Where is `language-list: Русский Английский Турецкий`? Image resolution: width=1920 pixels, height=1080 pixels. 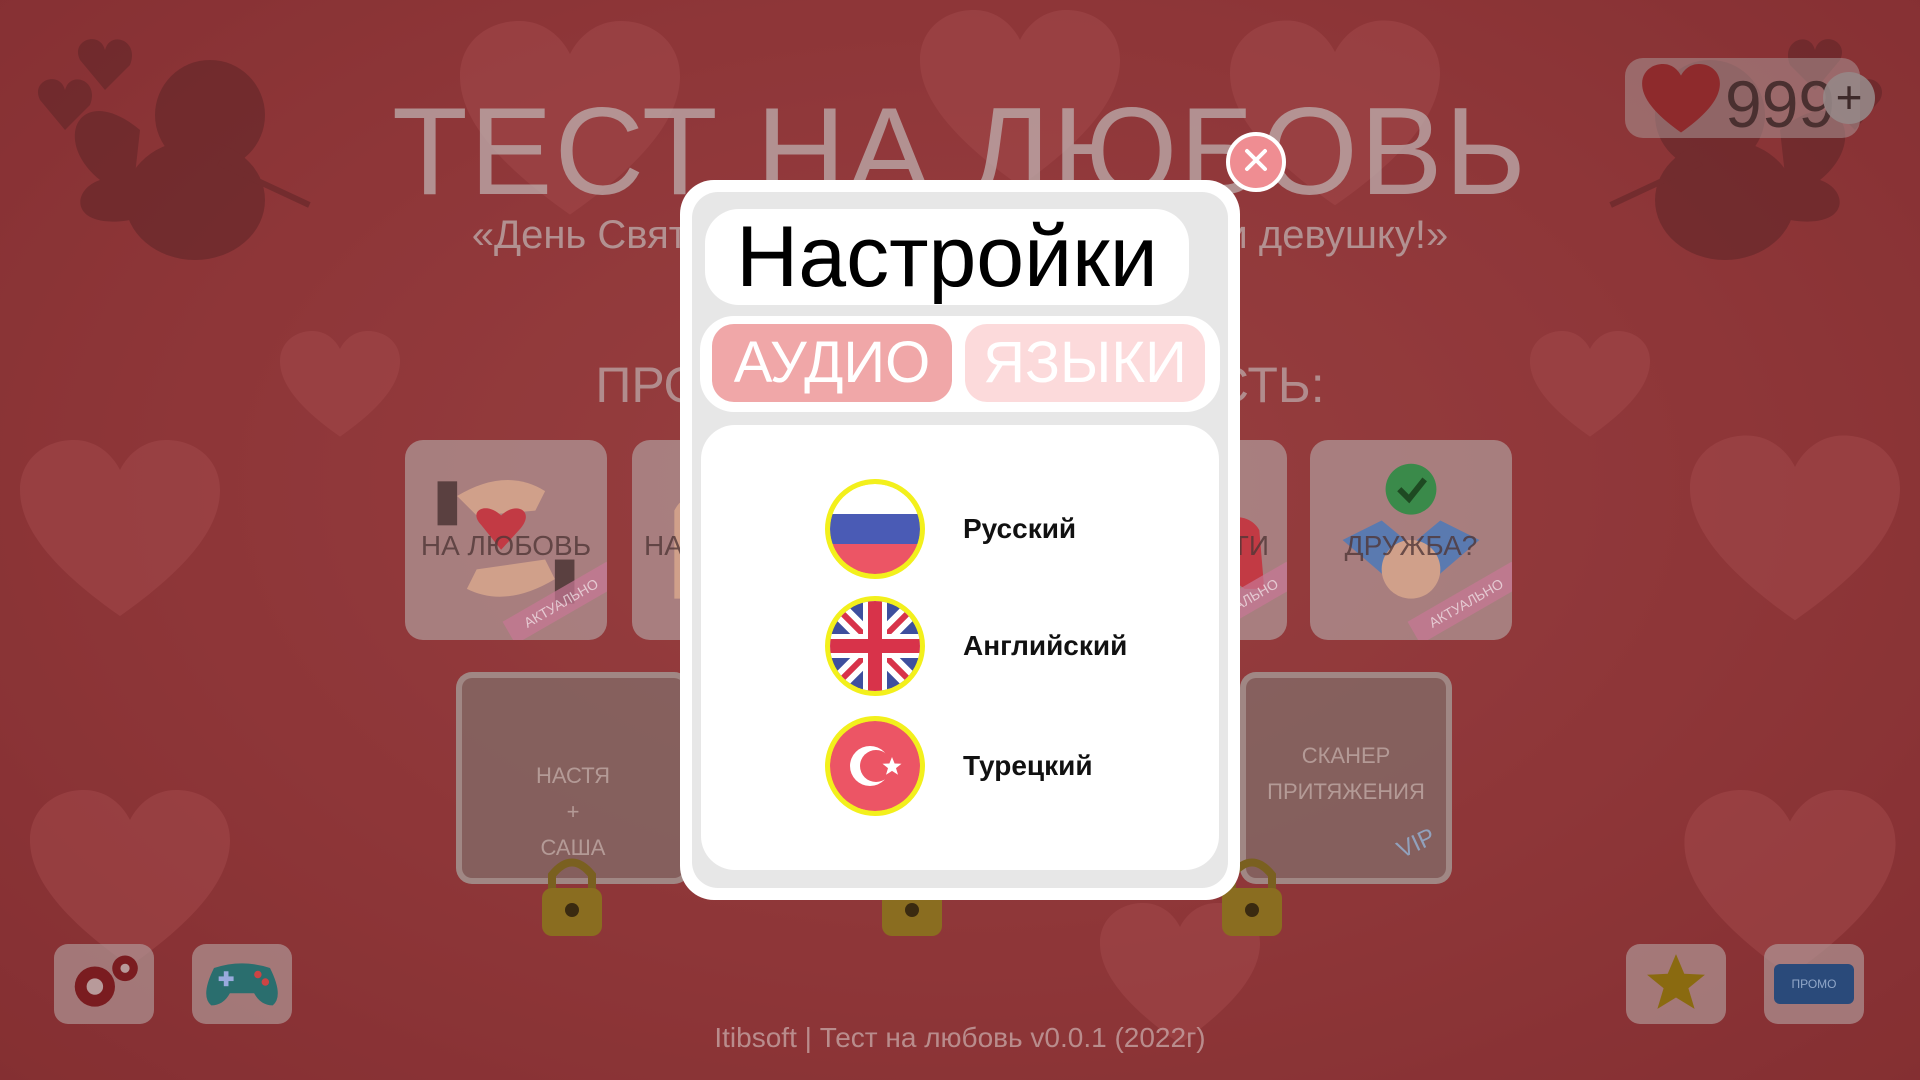 language-list: Русский Английский Турецкий is located at coordinates (960, 647).